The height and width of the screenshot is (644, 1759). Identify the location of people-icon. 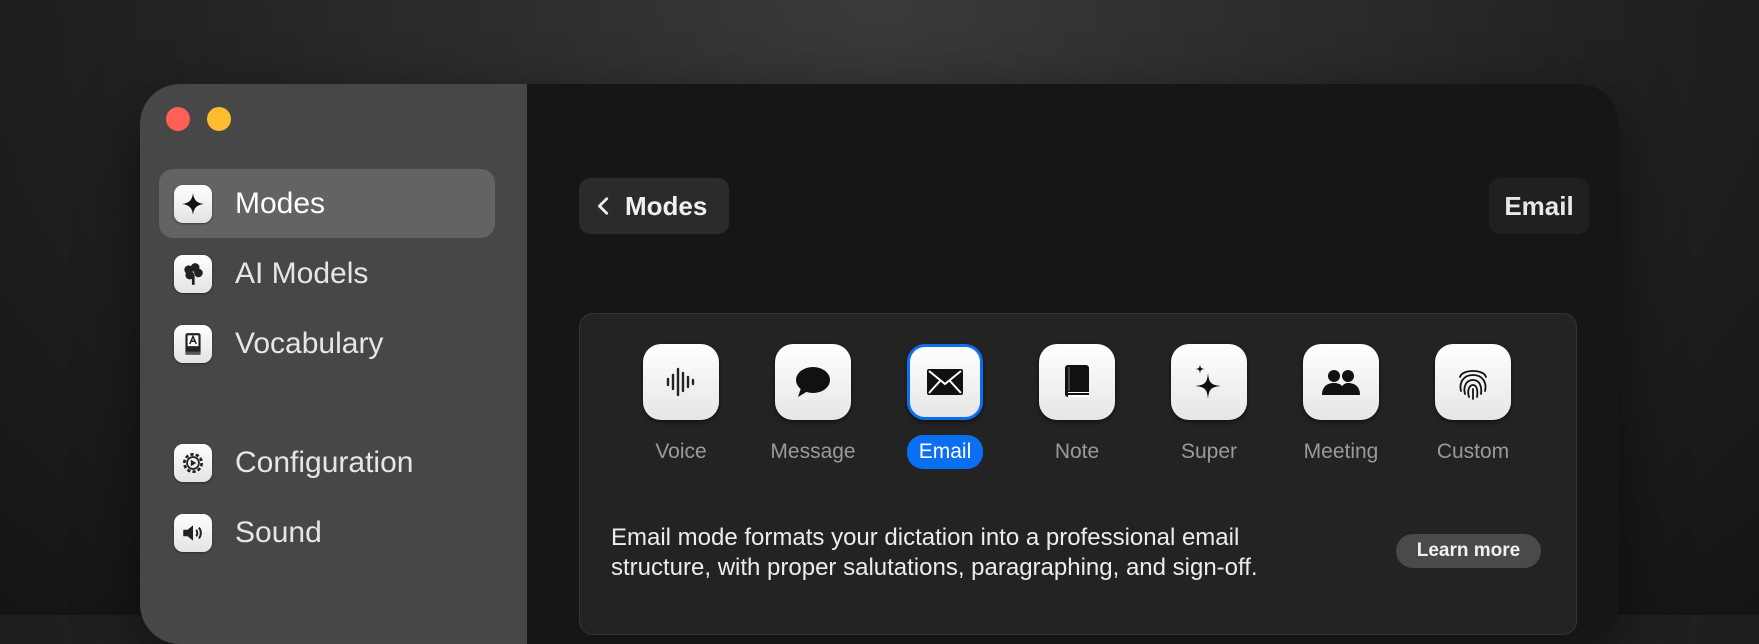
(1341, 382).